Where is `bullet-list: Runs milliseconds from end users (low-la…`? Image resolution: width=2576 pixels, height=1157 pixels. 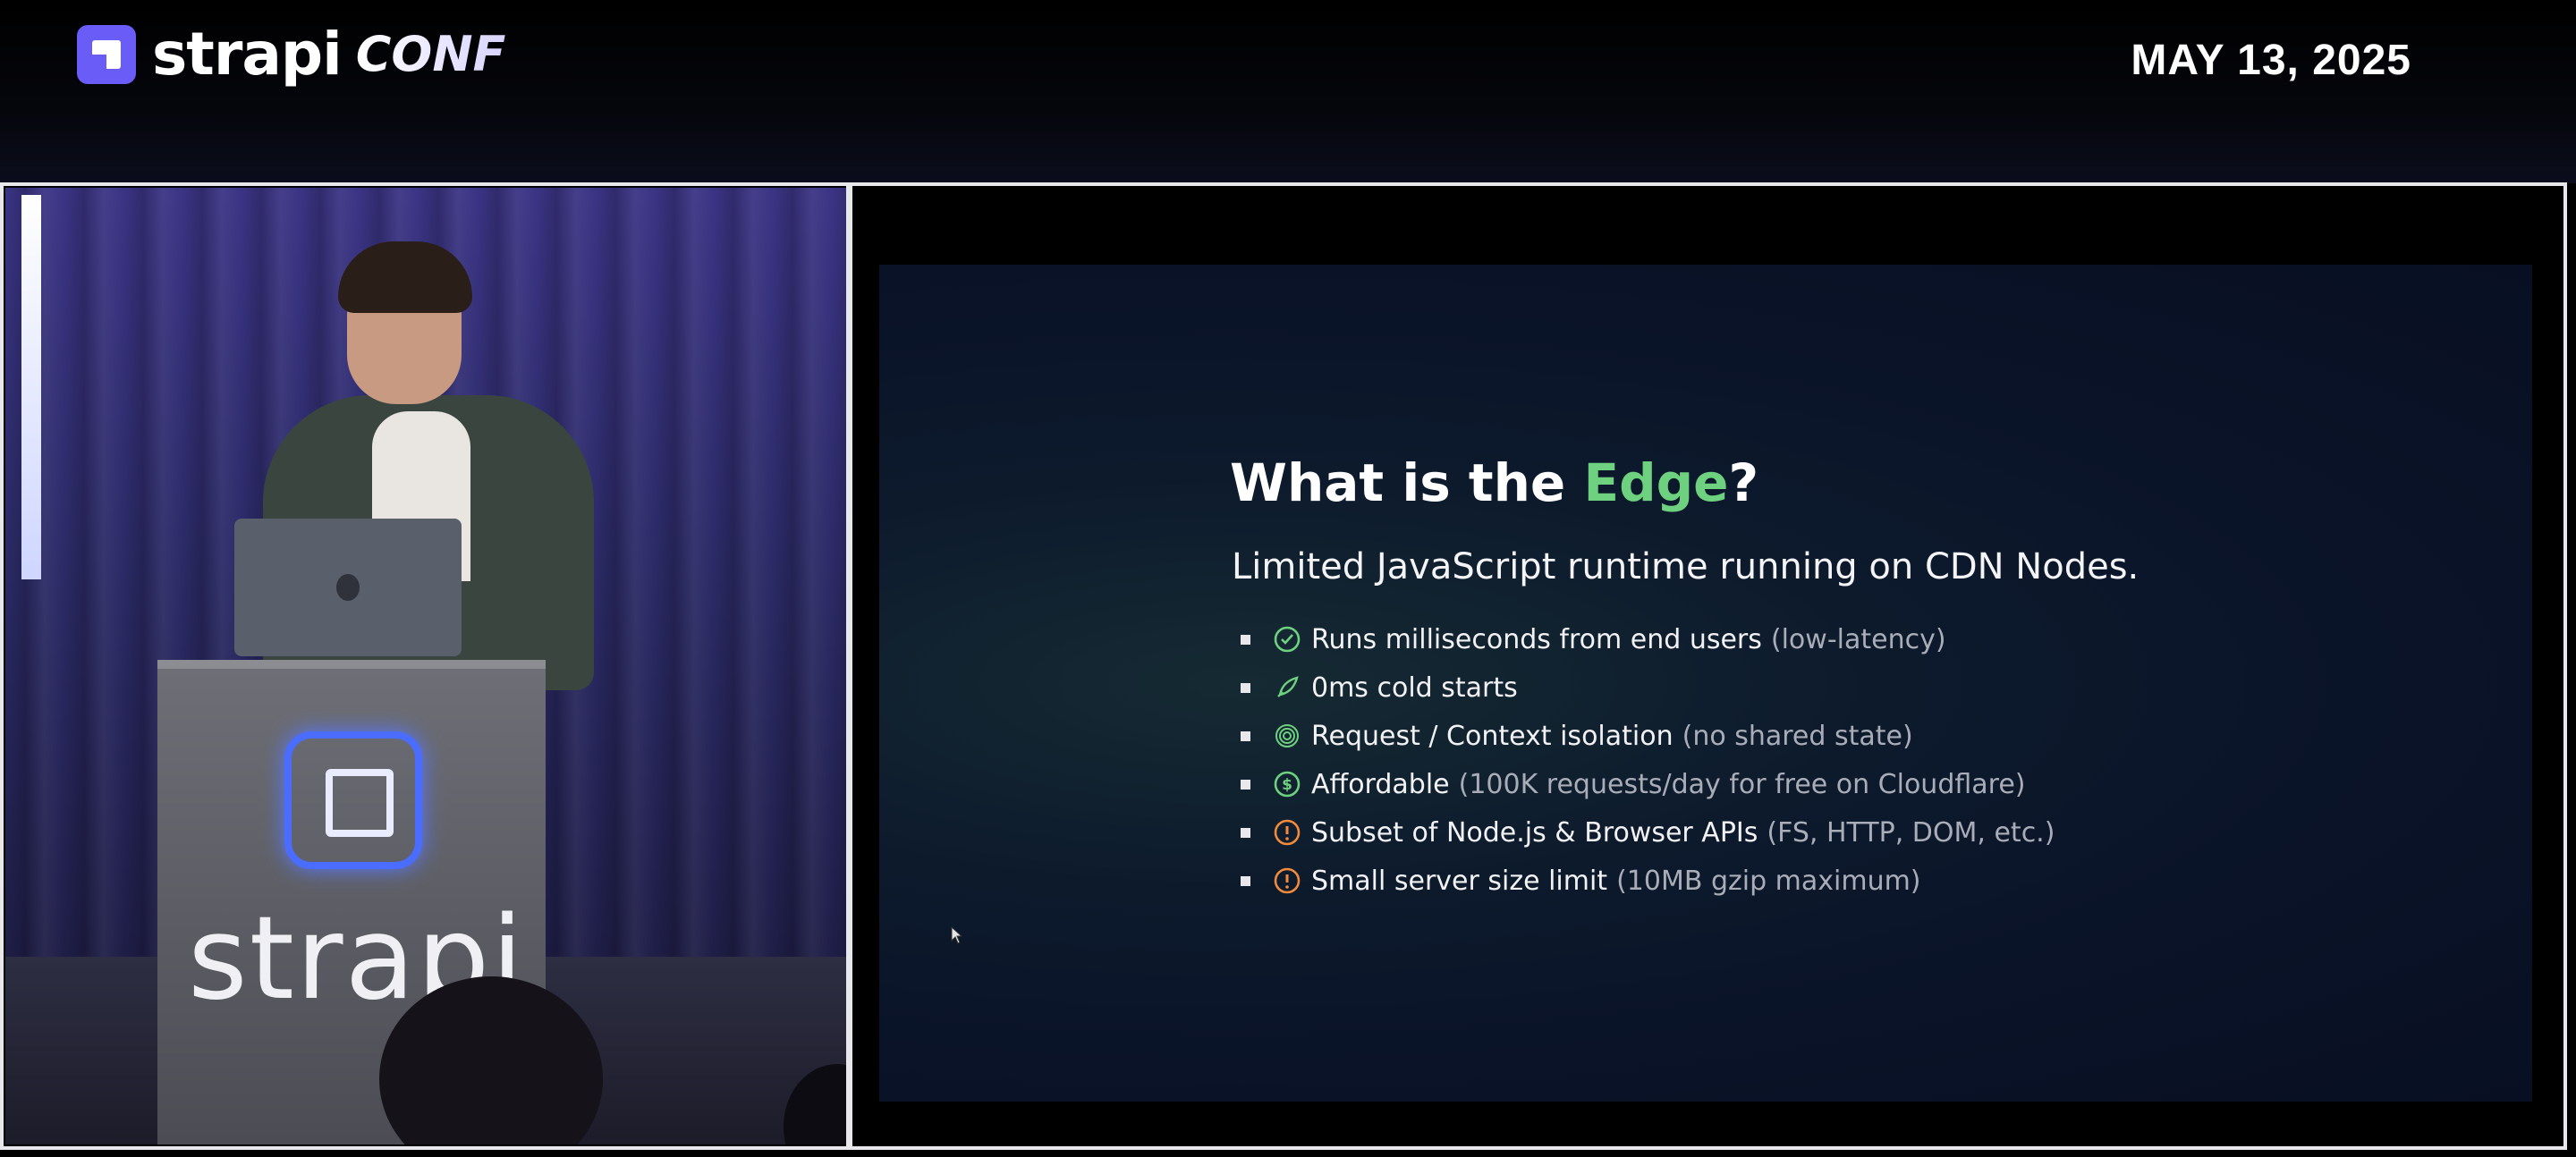
bullet-list: Runs milliseconds from end users (low-la… is located at coordinates (1648, 760).